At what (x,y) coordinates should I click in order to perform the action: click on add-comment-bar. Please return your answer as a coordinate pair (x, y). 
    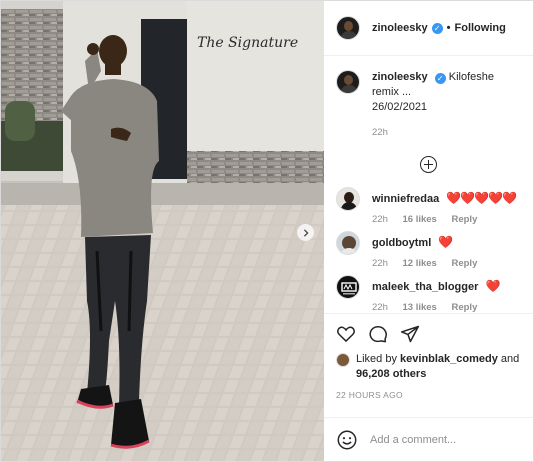
    Looking at the image, I should click on (428, 439).